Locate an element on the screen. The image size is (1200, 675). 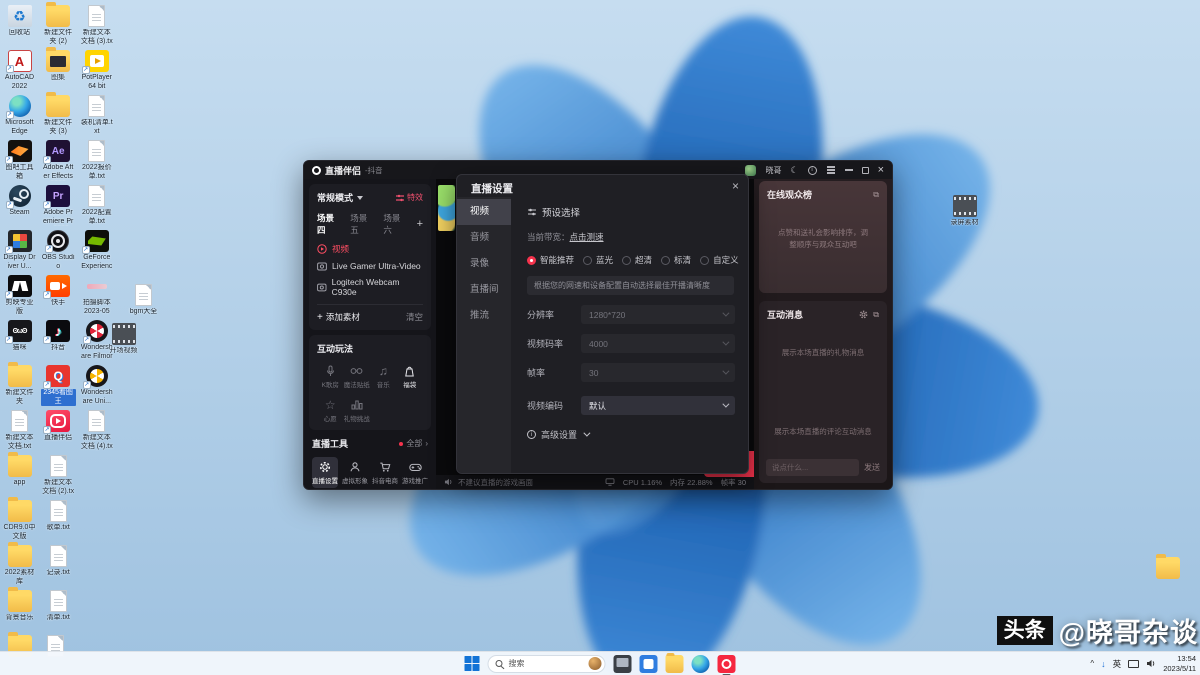
desktop-icon: ↗ 拍摄脚本 2023-05 is located at coordinates (96, 296).